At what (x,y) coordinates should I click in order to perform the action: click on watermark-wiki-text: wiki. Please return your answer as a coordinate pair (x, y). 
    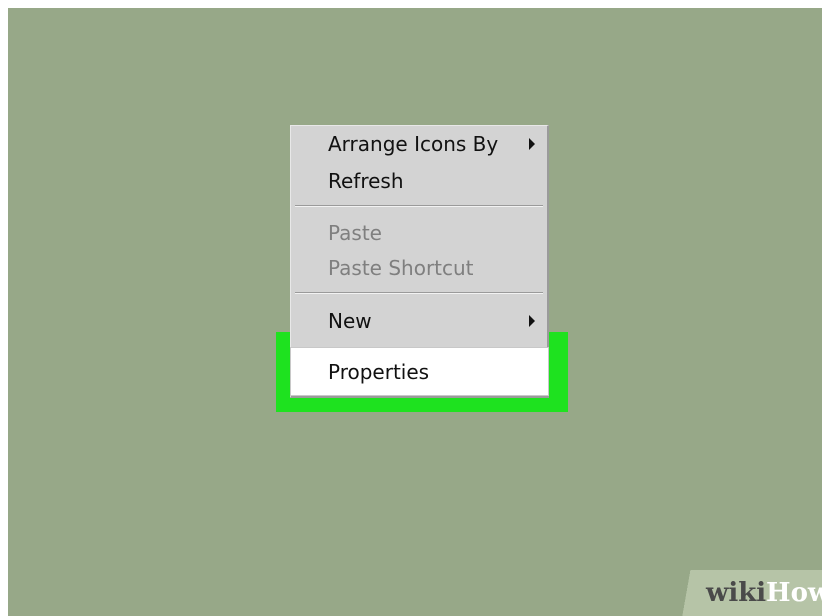
    Looking at the image, I should click on (736, 593).